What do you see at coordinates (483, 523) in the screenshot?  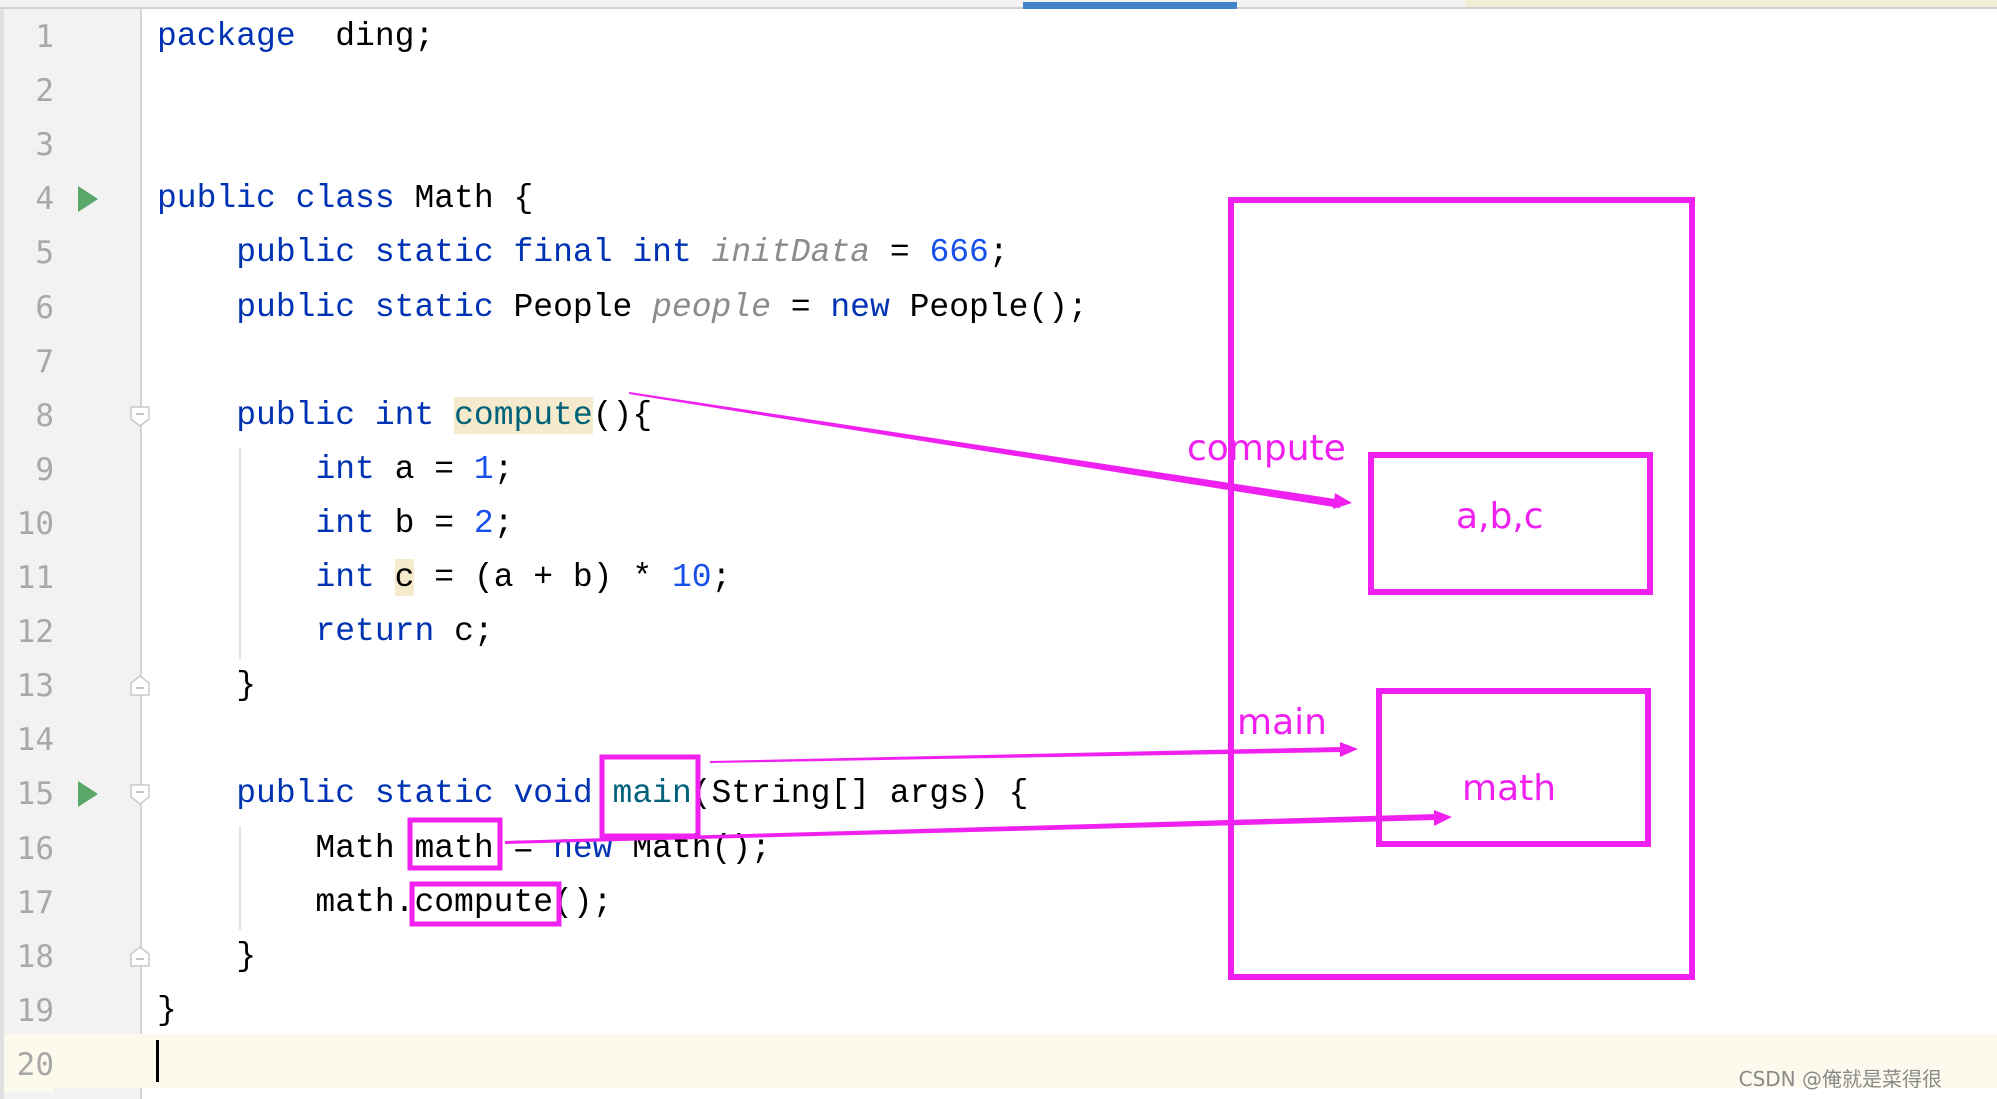 I see `code-token: 2` at bounding box center [483, 523].